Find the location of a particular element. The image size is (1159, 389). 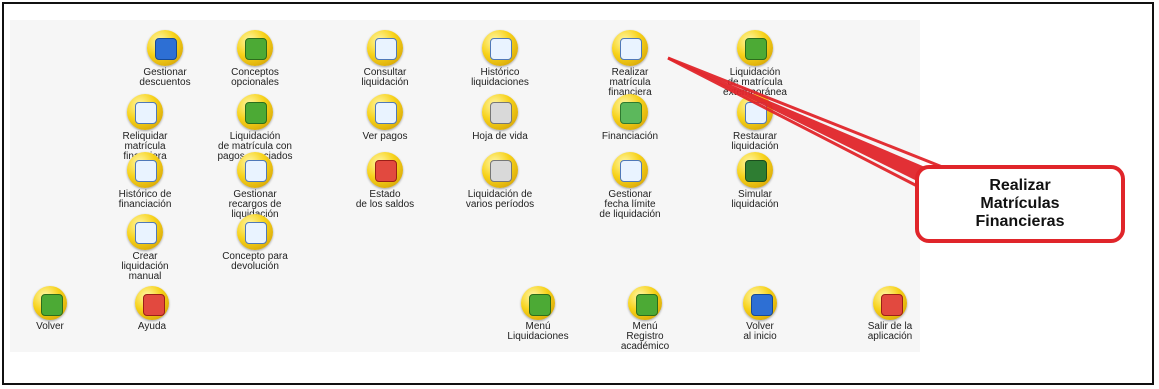

callout-realizar-matriculas-financieras: Realizar Matrículas Financieras is located at coordinates (1020, 204).